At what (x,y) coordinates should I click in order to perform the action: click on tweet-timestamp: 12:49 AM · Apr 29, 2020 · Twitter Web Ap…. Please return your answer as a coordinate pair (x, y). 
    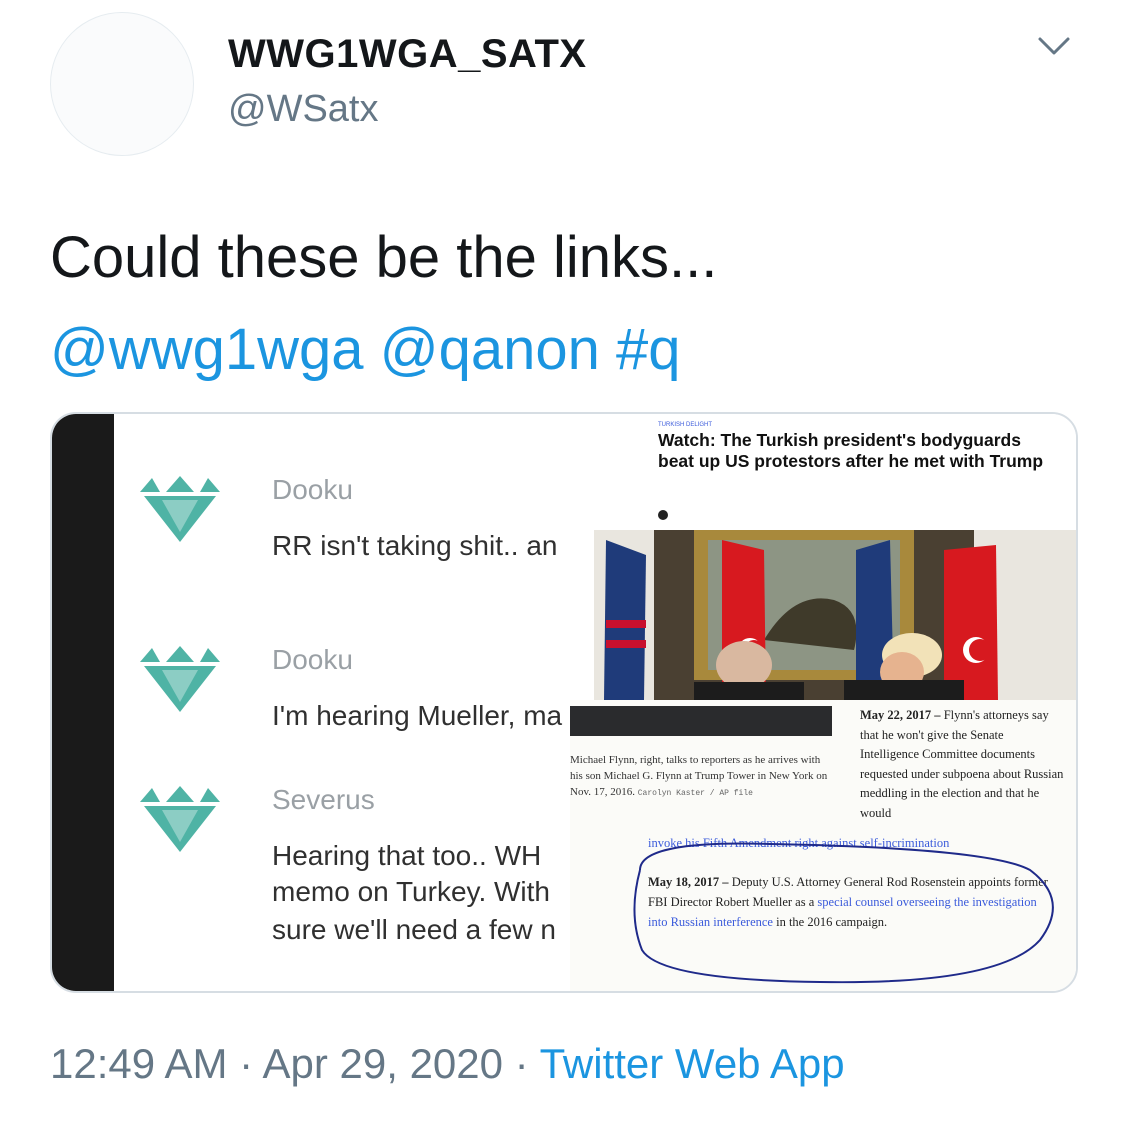
    Looking at the image, I should click on (447, 1064).